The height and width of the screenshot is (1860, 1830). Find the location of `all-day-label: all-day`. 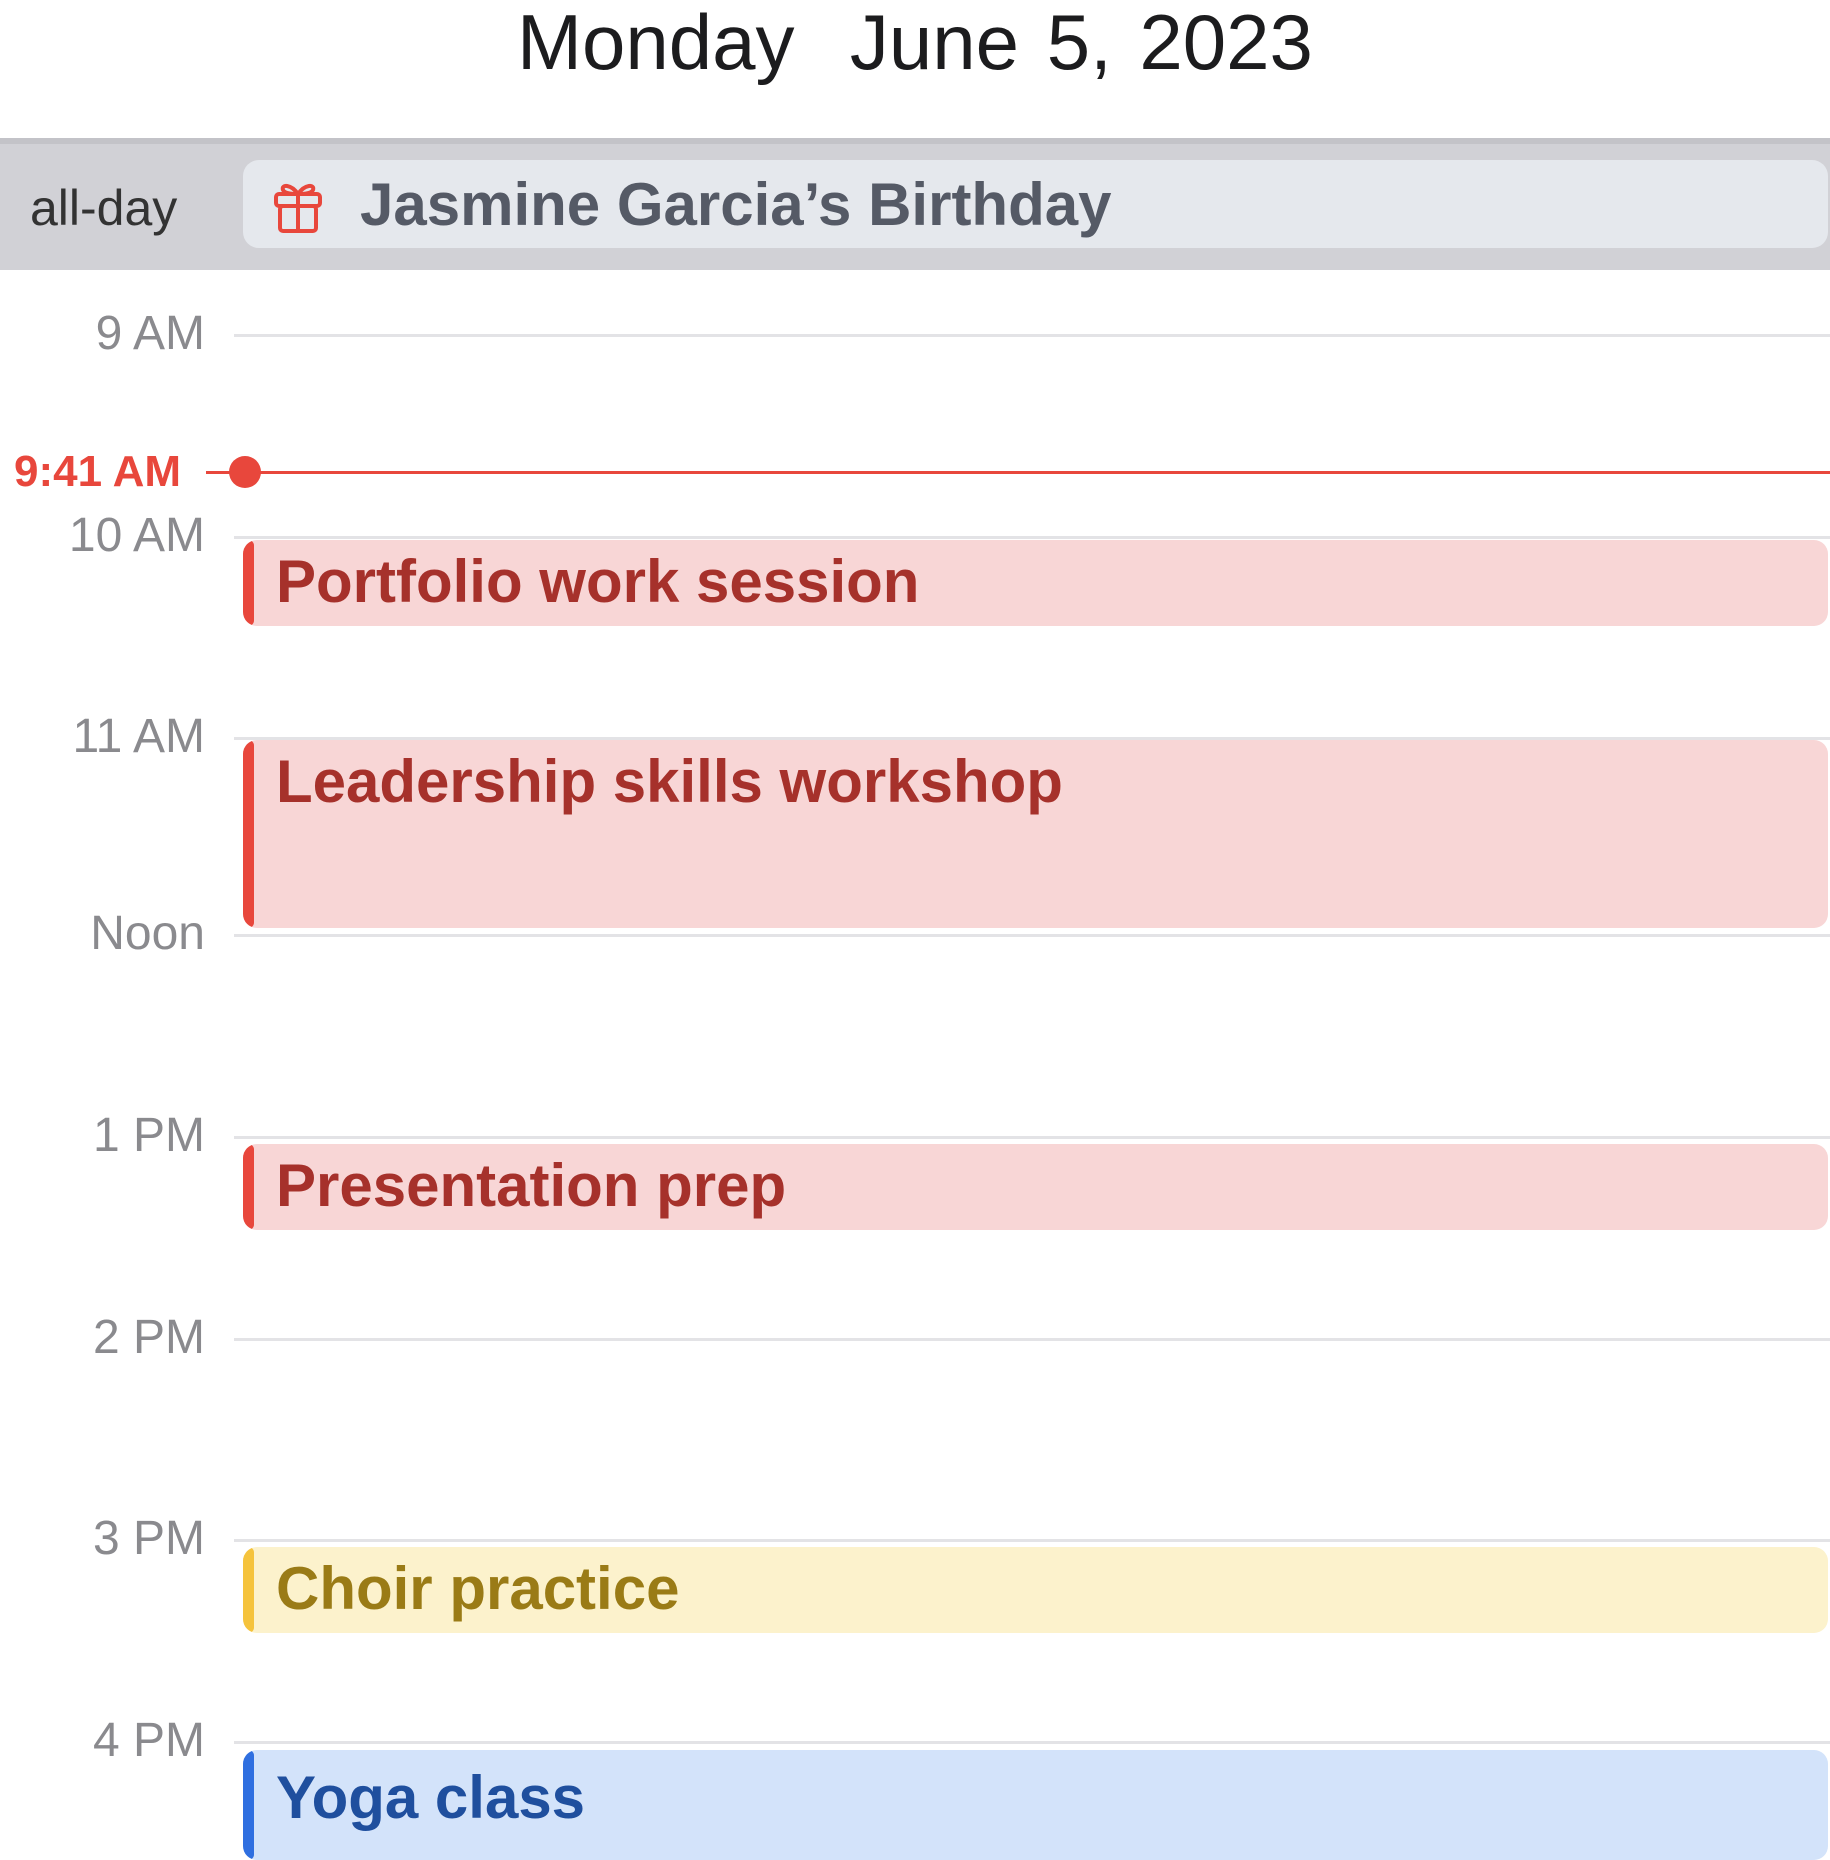

all-day-label: all-day is located at coordinates (104, 208).